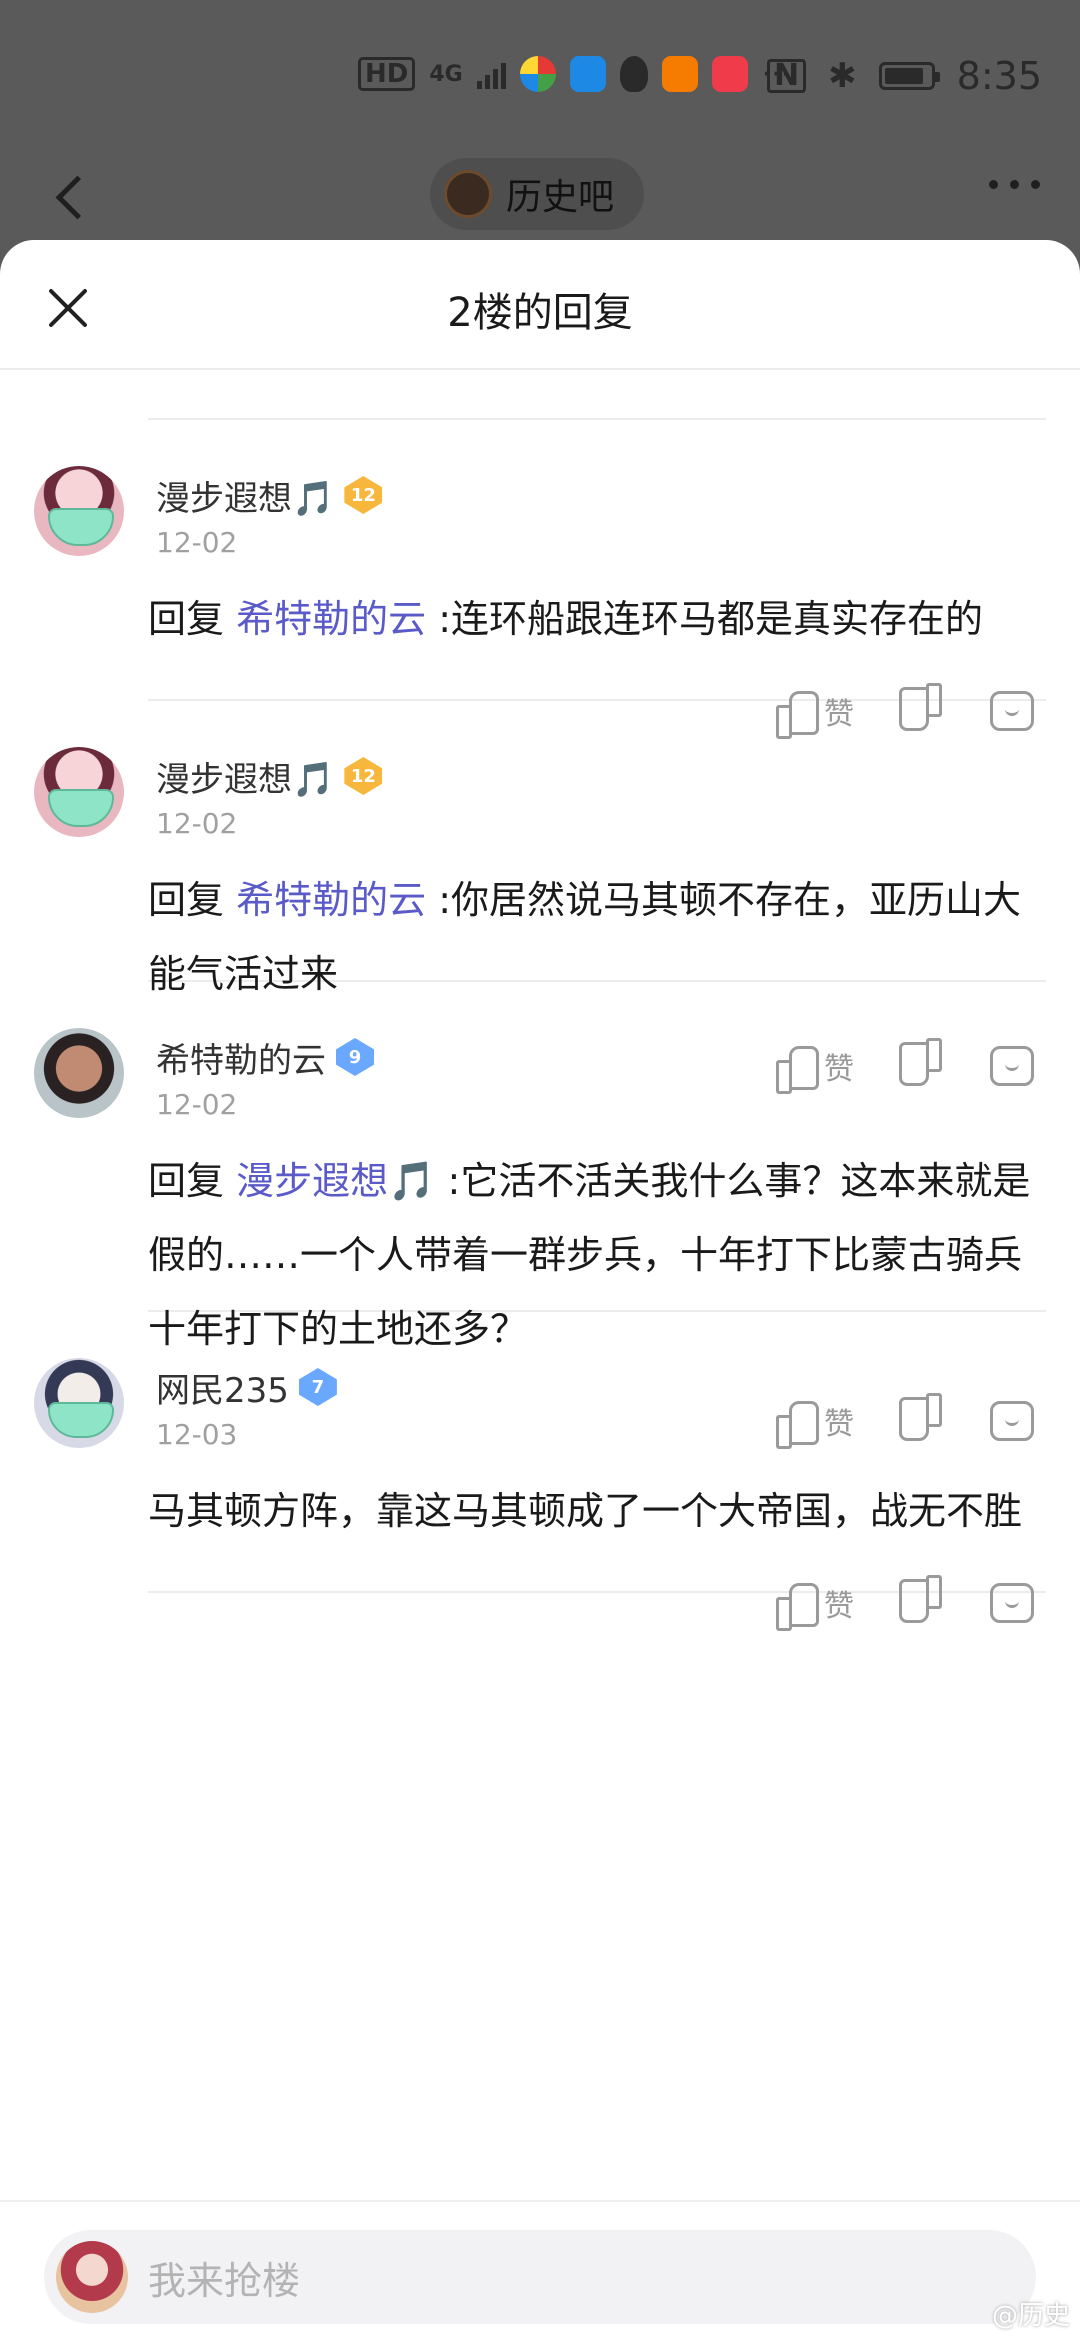  Describe the element at coordinates (491, 74) in the screenshot. I see `signal-icon` at that location.